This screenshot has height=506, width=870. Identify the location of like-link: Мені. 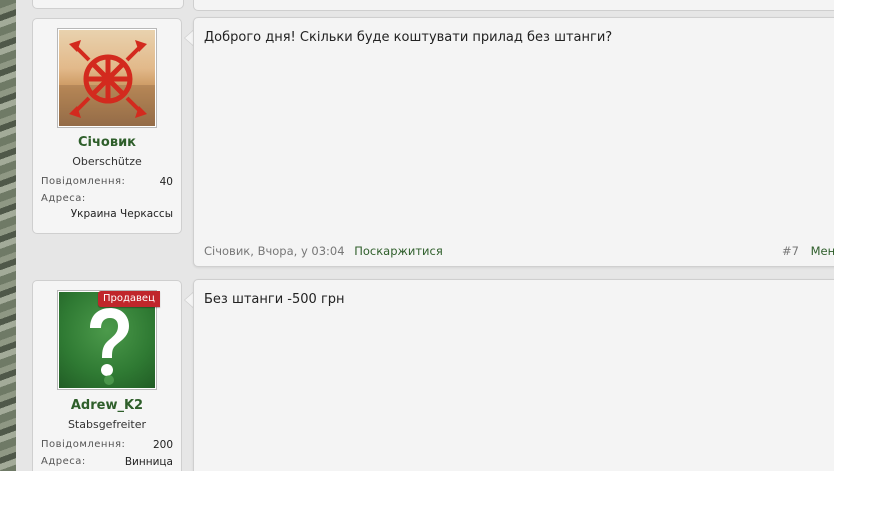
(822, 251).